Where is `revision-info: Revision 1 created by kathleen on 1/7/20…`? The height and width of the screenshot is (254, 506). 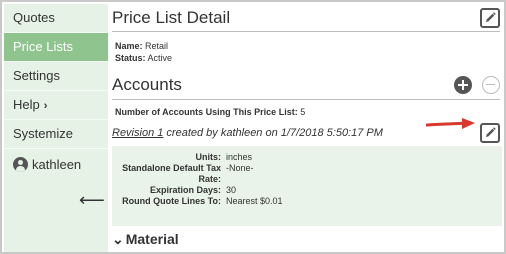 revision-info: Revision 1 created by kathleen on 1/7/20… is located at coordinates (247, 133).